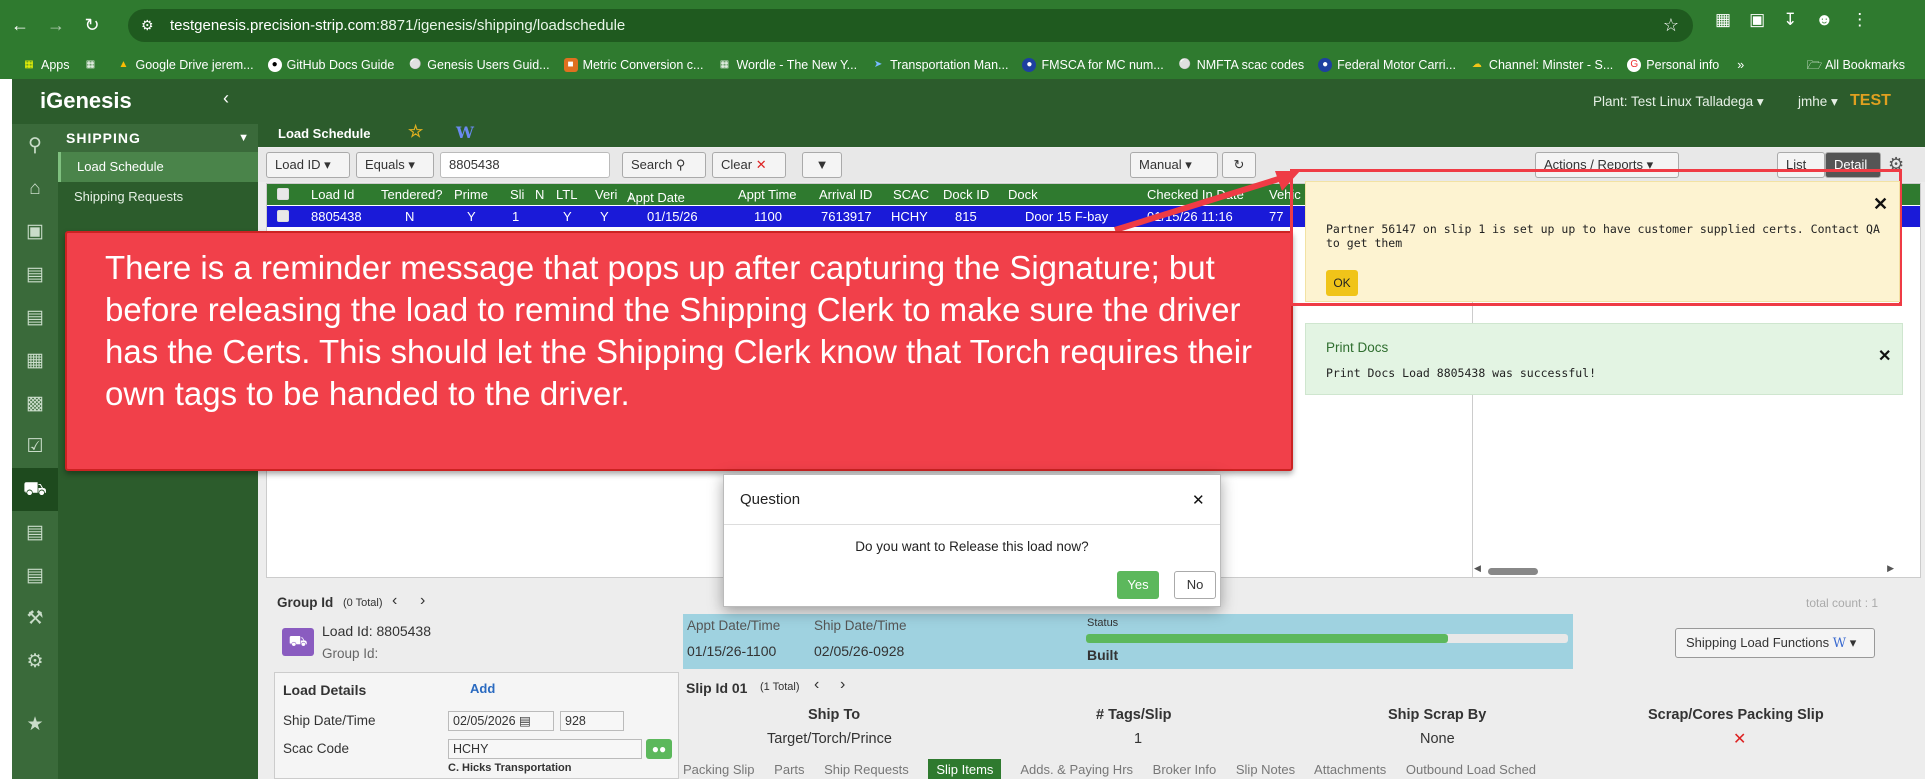 This screenshot has height=779, width=1925. I want to click on forward-icon: →, so click(56, 25).